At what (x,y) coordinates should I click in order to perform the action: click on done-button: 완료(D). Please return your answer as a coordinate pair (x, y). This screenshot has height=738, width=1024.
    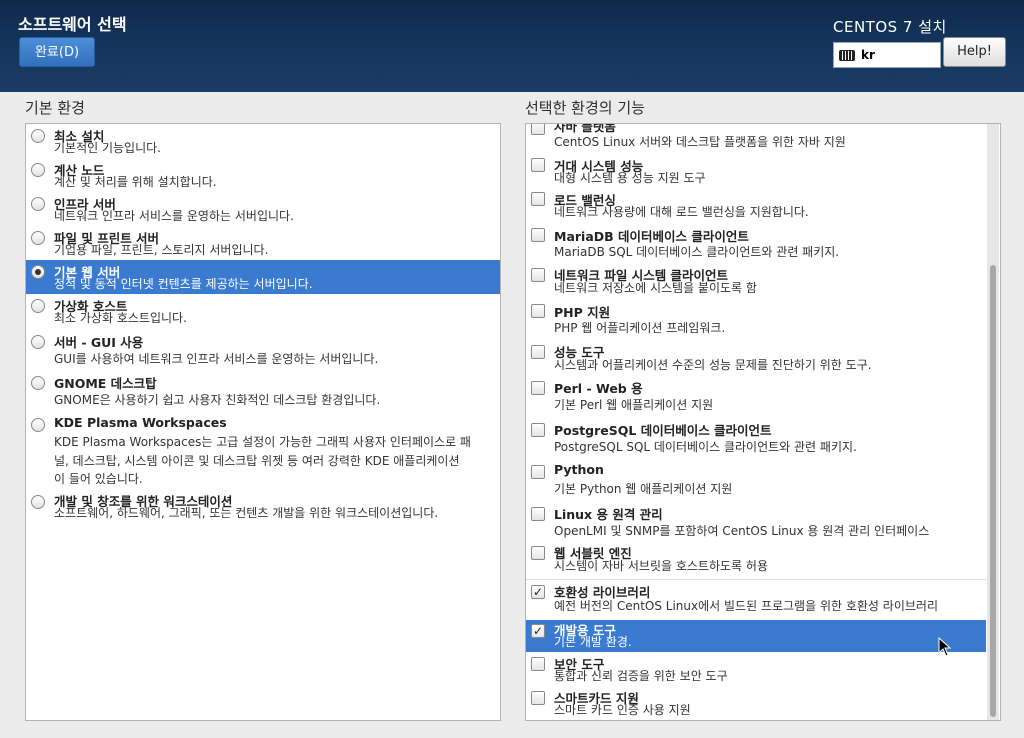
    Looking at the image, I should click on (57, 52).